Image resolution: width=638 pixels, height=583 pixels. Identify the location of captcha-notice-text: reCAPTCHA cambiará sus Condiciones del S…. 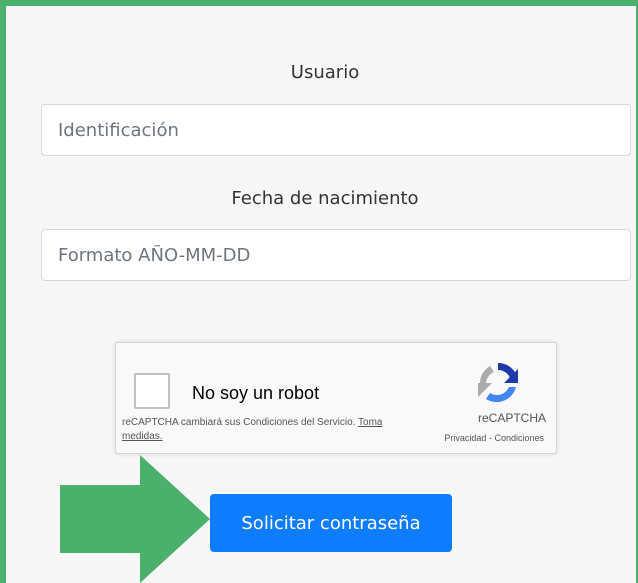
(240, 422).